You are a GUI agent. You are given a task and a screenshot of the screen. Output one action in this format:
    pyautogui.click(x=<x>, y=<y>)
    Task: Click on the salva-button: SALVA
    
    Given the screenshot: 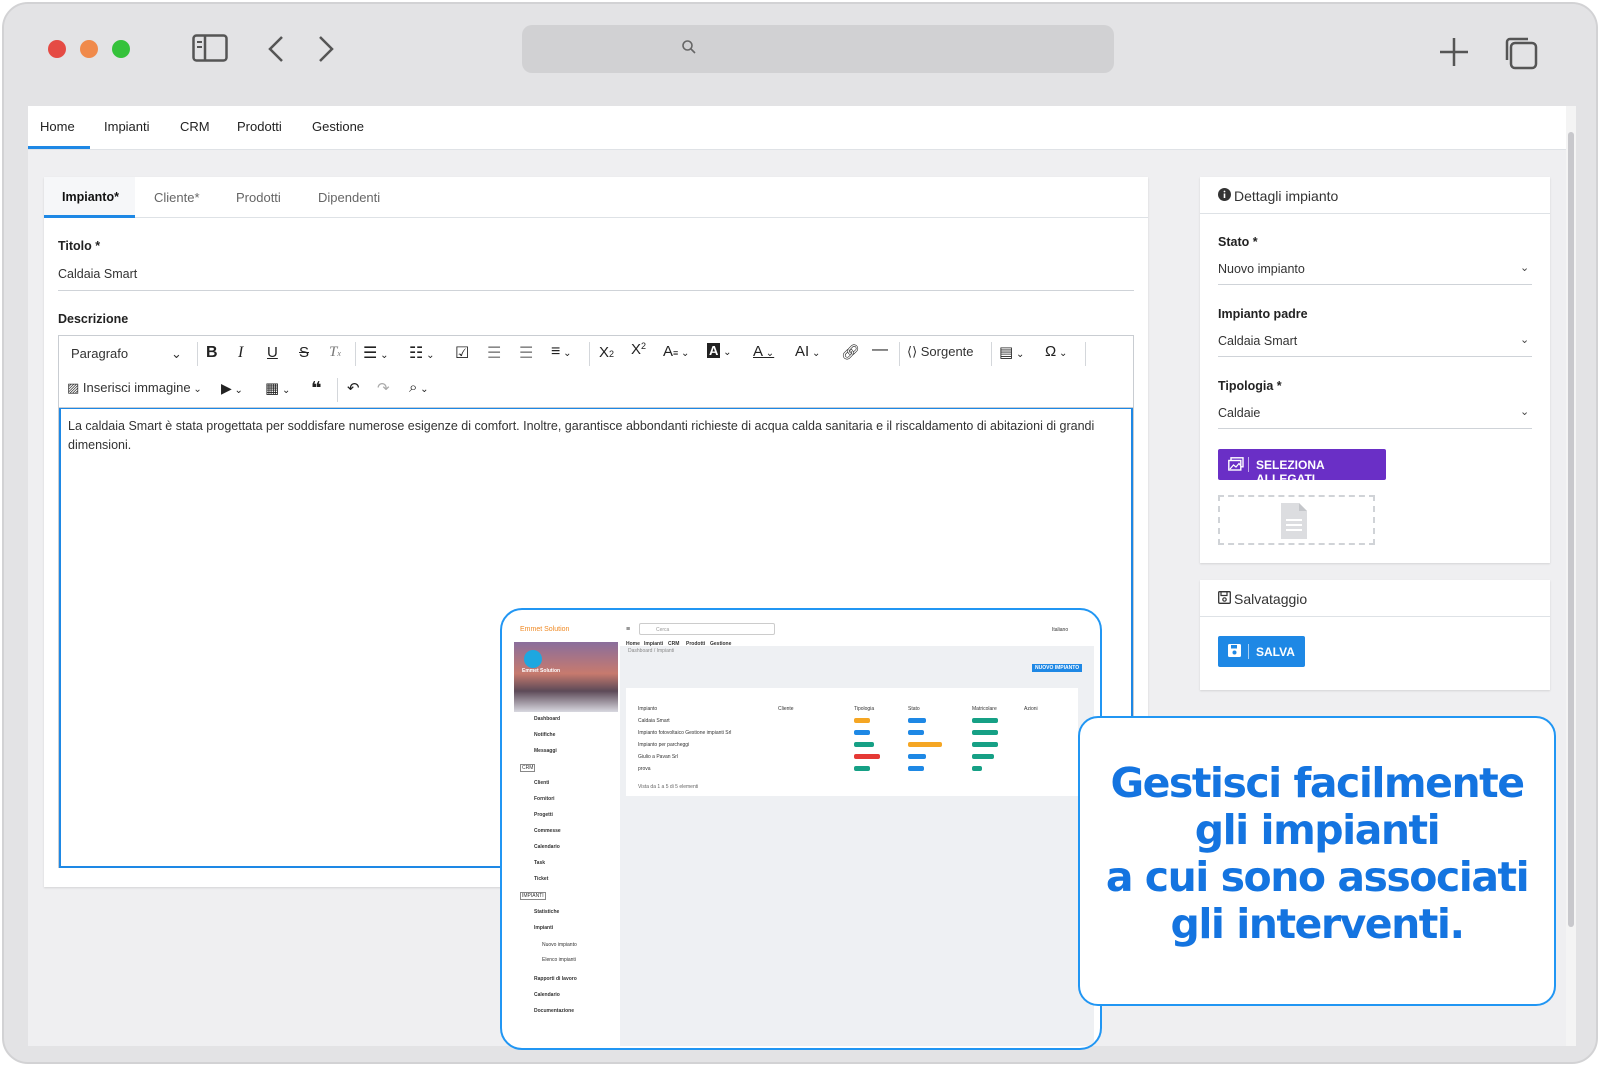 What is the action you would take?
    pyautogui.click(x=1261, y=651)
    